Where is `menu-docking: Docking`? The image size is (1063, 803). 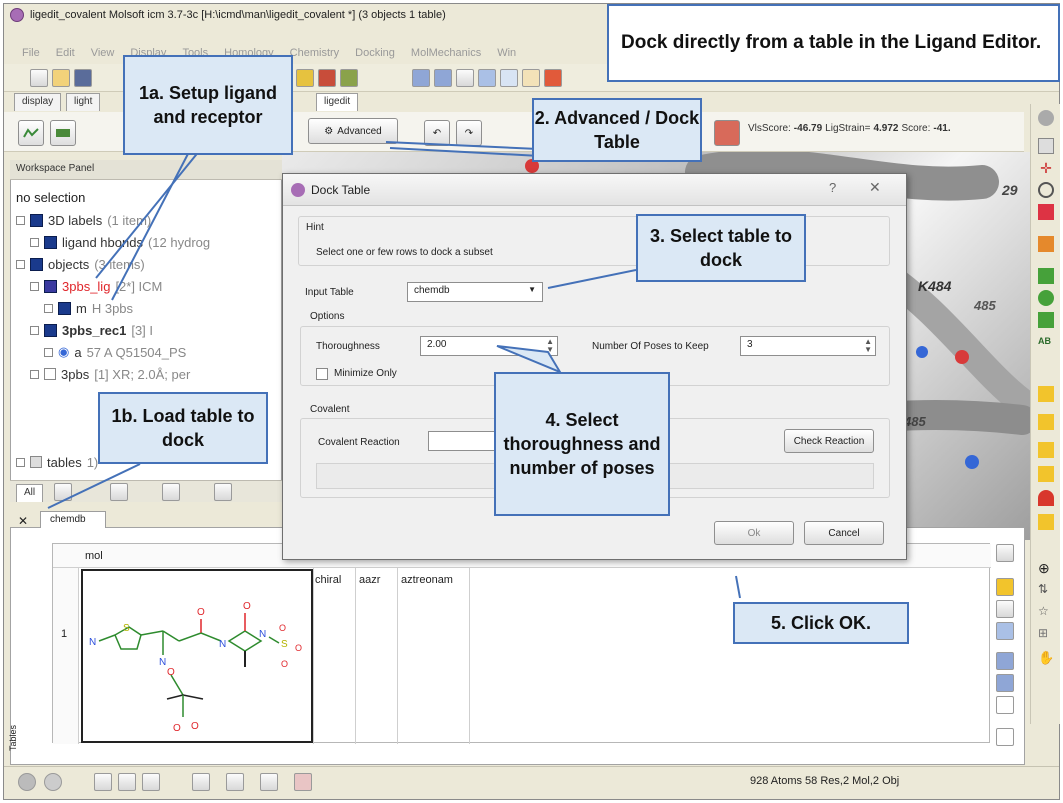 menu-docking: Docking is located at coordinates (375, 53).